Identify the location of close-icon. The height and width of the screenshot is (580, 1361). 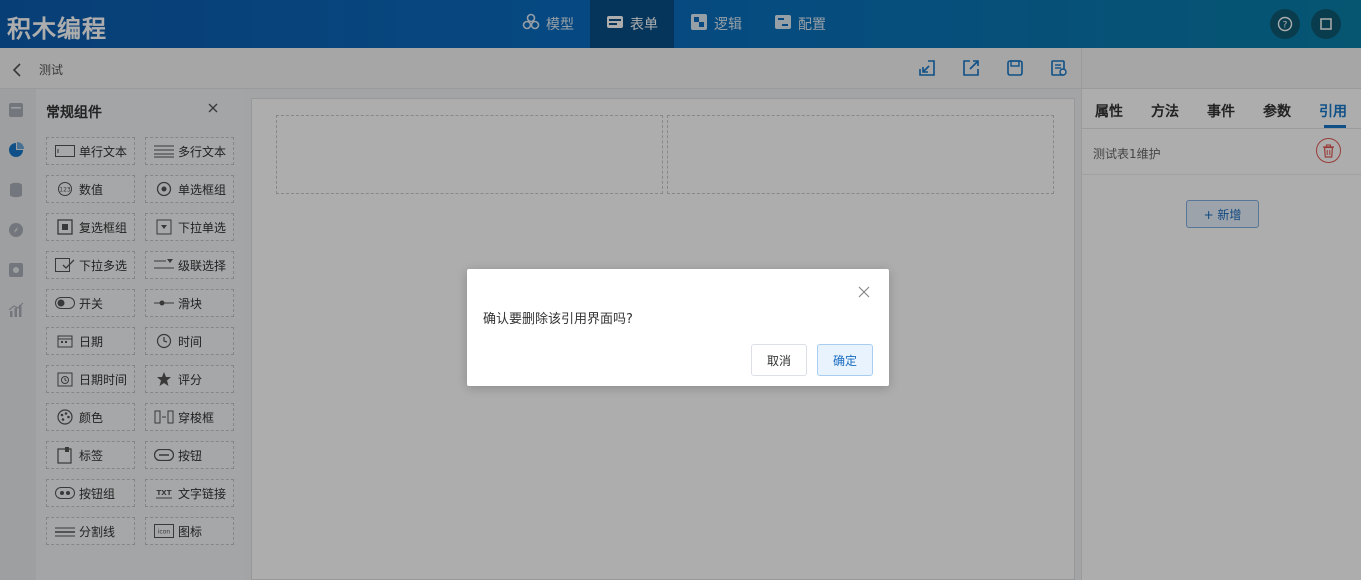
(864, 292).